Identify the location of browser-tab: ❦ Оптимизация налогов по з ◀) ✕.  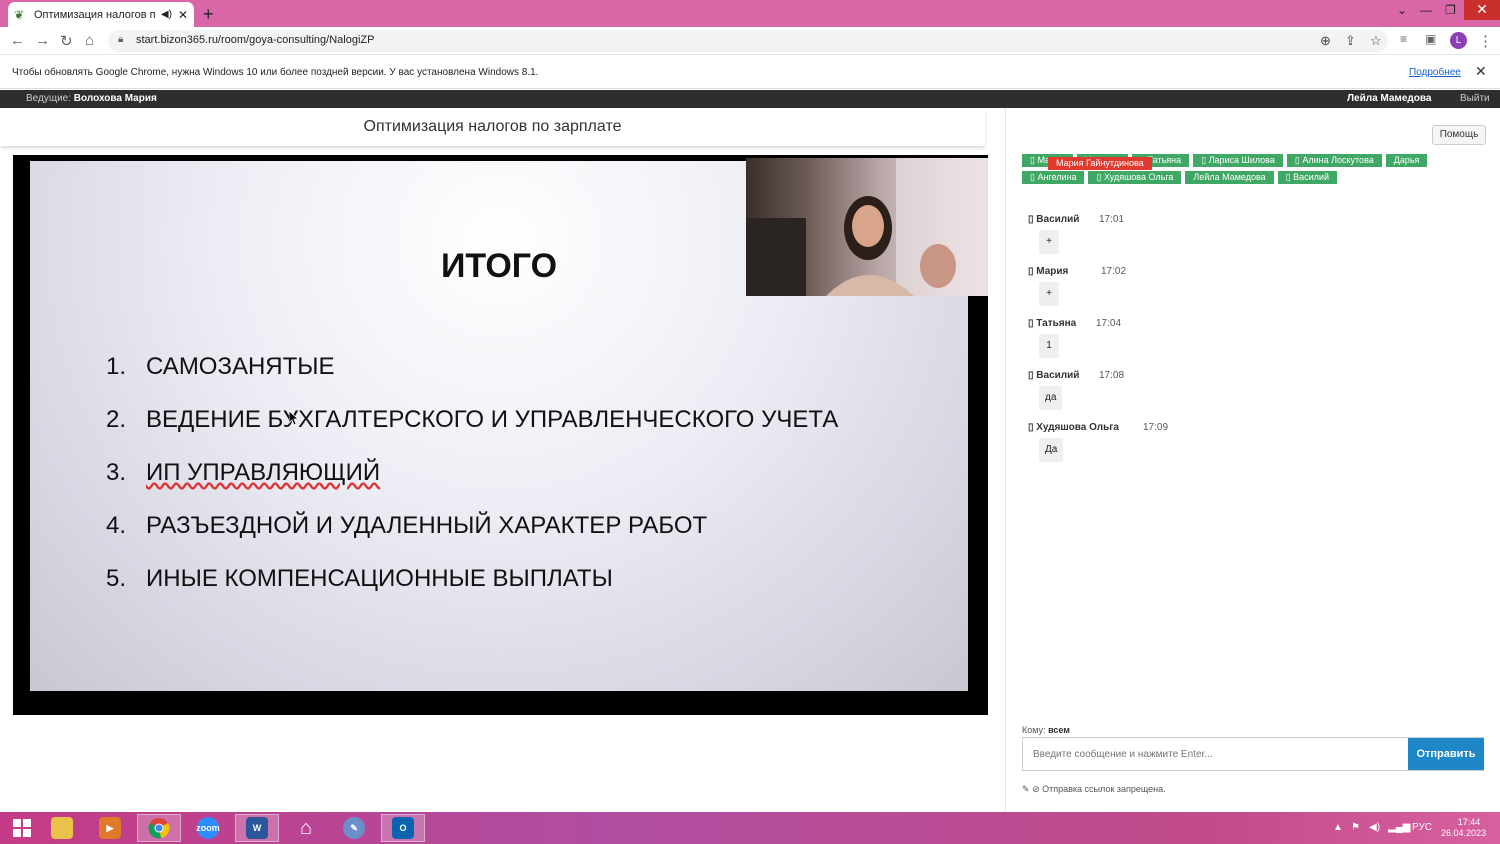
(101, 14).